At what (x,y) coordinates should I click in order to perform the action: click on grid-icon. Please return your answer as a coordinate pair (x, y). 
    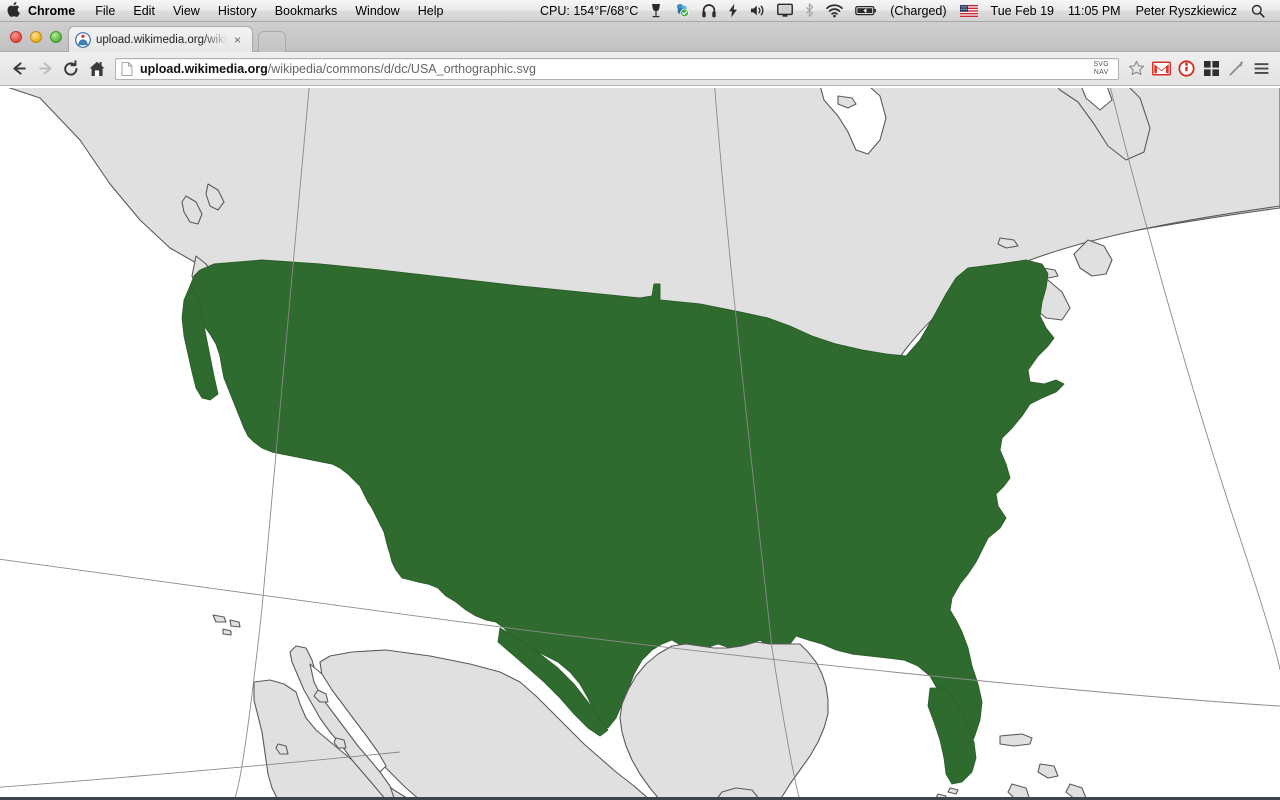
    Looking at the image, I should click on (1211, 69).